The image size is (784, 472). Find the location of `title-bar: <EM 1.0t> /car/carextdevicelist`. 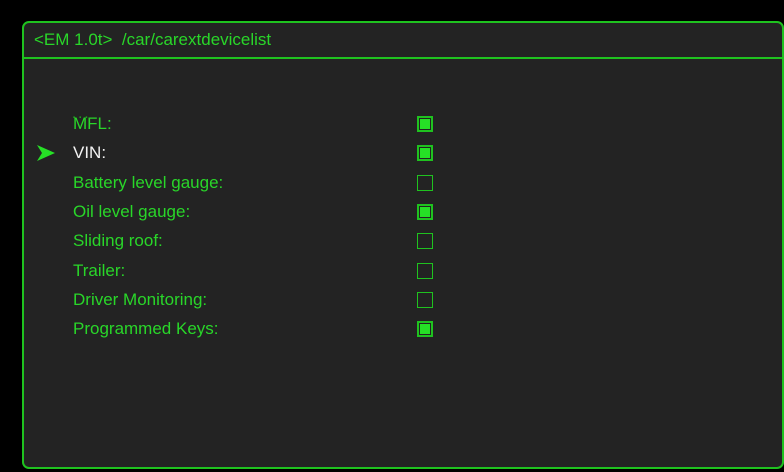

title-bar: <EM 1.0t> /car/carextdevicelist is located at coordinates (403, 41).